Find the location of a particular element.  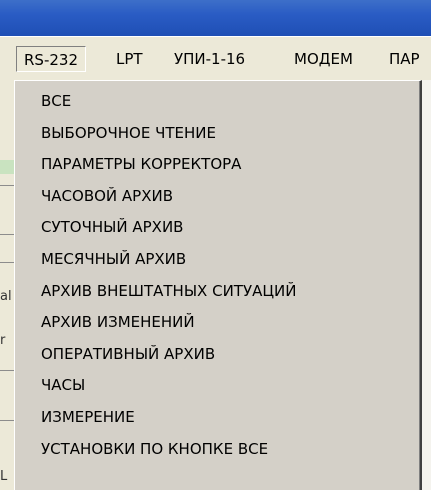

menu-par: ПАР is located at coordinates (404, 59).